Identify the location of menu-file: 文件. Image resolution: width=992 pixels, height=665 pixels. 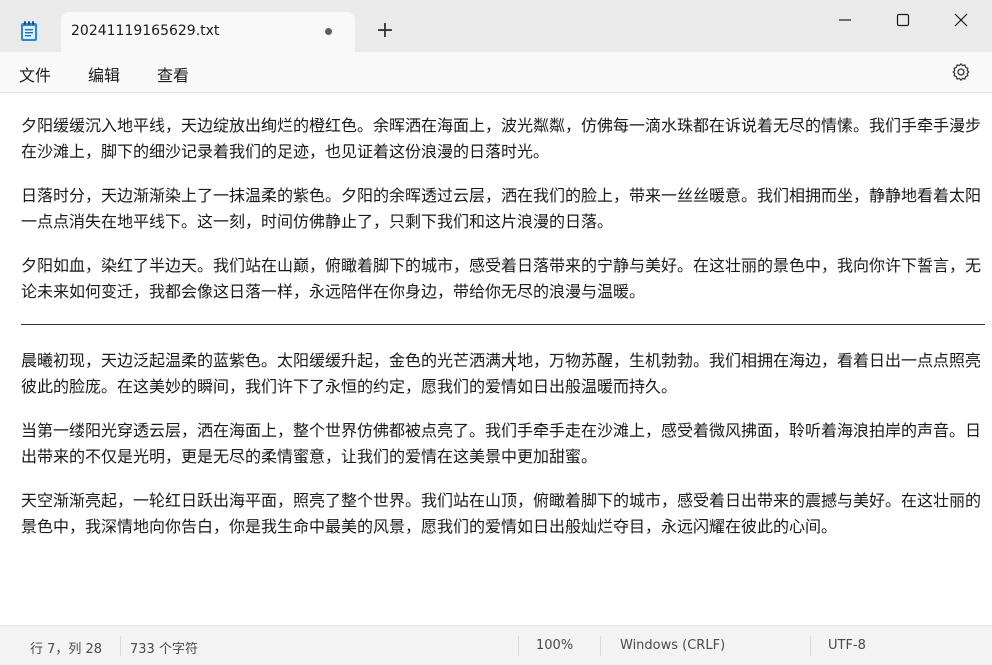
(35, 74).